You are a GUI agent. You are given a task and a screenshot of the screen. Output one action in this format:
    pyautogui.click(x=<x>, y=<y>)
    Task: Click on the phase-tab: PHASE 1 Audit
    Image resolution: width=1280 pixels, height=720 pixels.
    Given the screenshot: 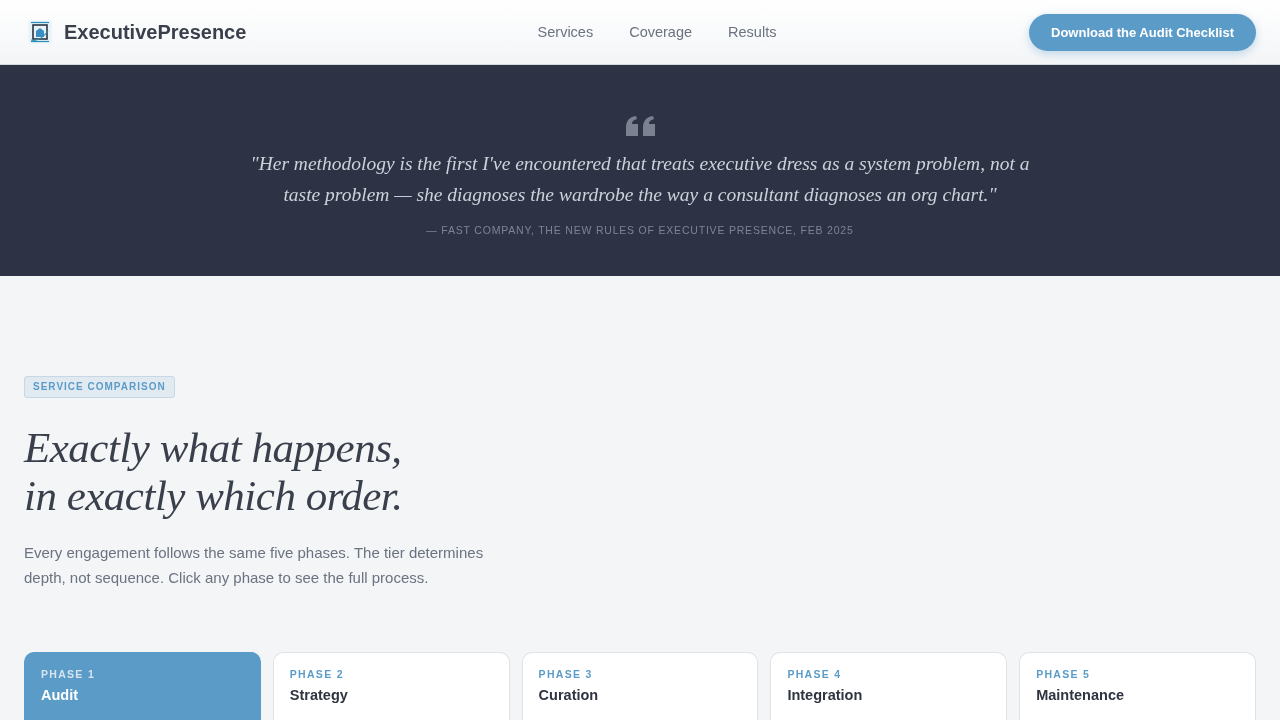 What is the action you would take?
    pyautogui.click(x=142, y=686)
    